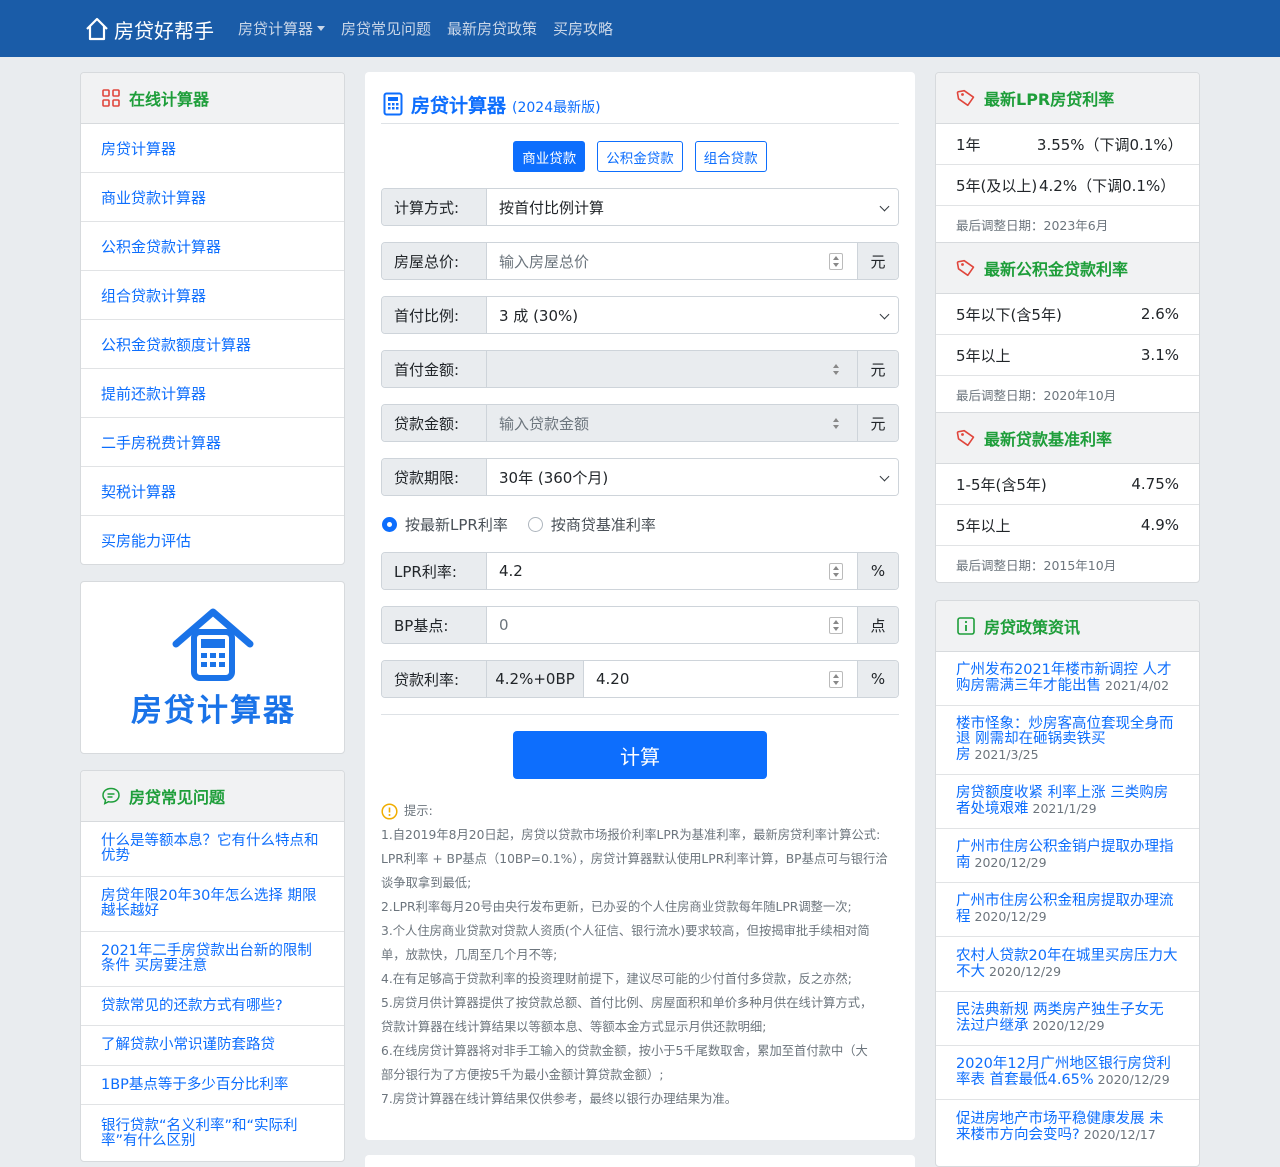  I want to click on news-date: 2020/12/17, so click(1119, 1134).